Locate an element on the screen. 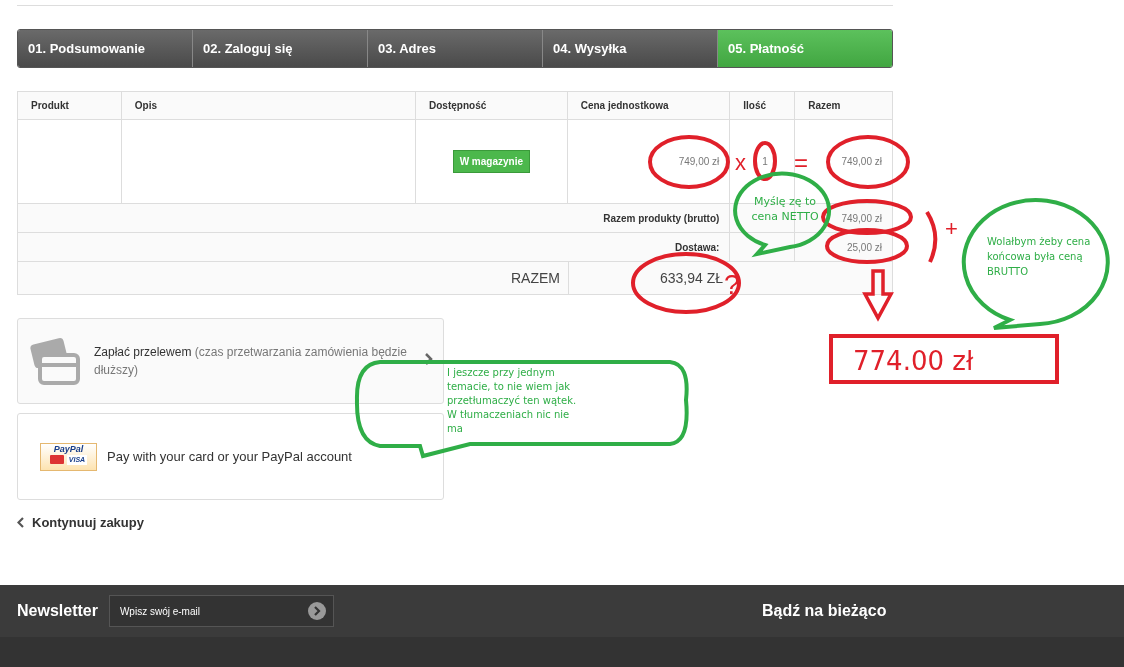 The width and height of the screenshot is (1124, 667). stock-badge: W magazynie is located at coordinates (491, 161).